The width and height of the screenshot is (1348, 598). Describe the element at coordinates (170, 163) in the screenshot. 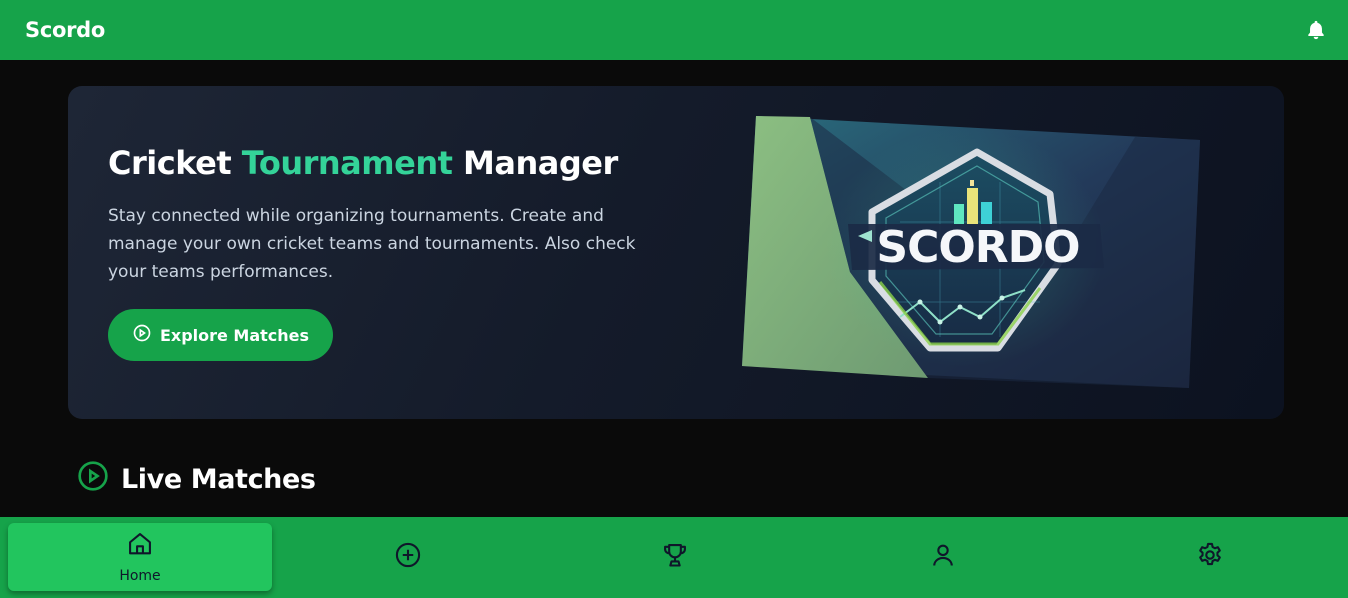

I see `hero-title-part1: Cricket` at that location.